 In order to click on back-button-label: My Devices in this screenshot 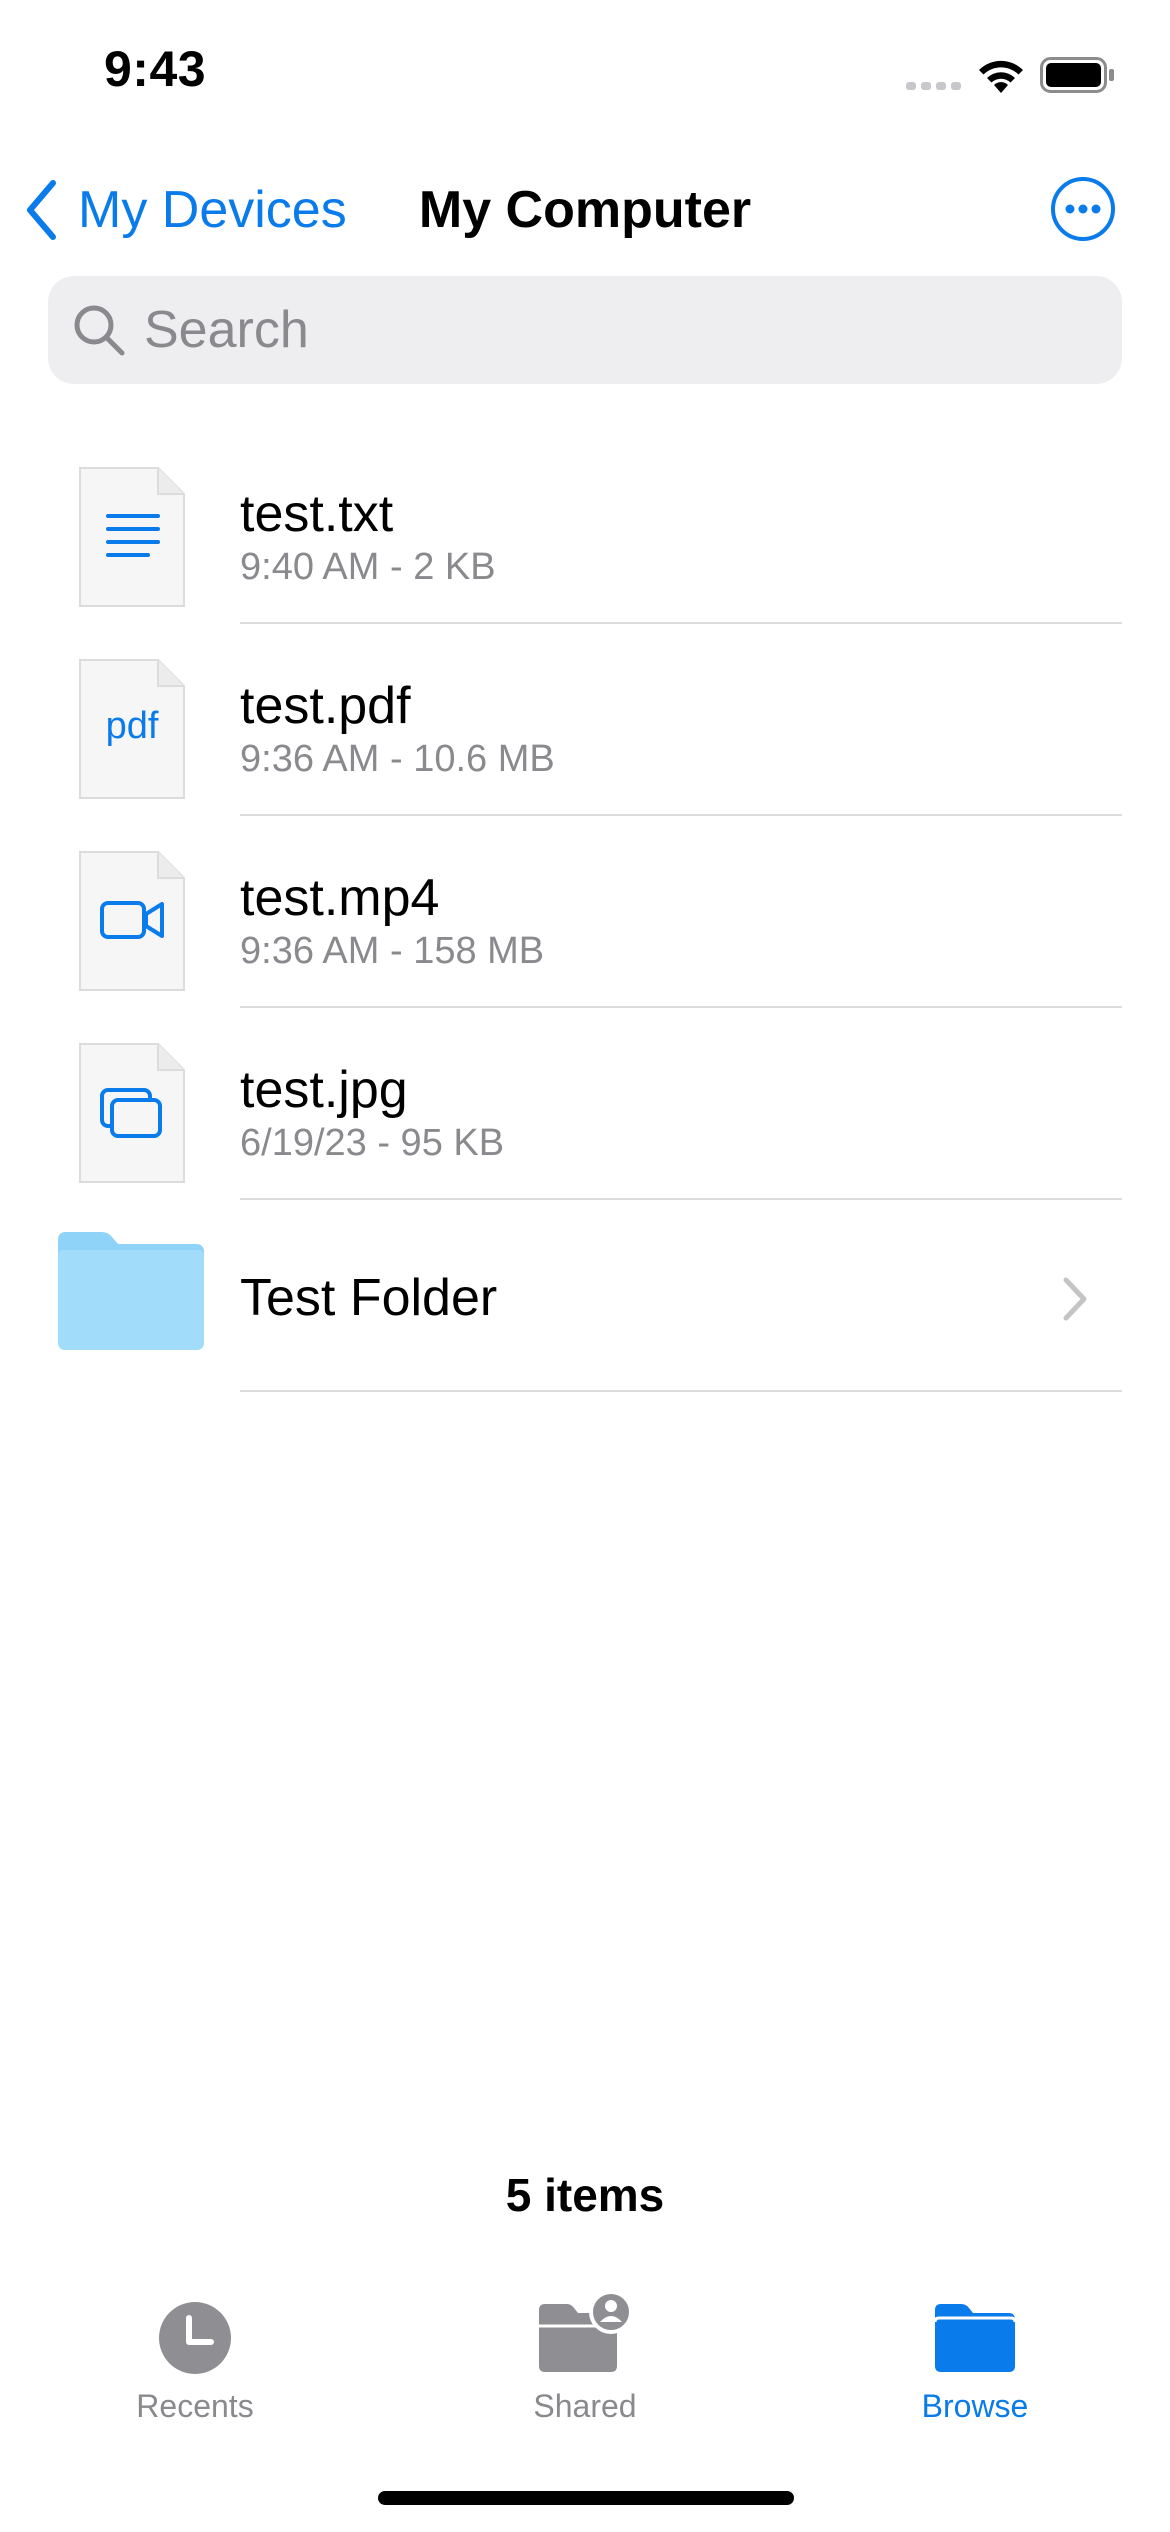, I will do `click(212, 210)`.